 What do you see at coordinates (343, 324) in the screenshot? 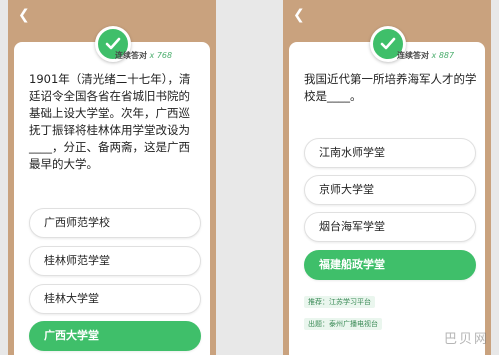
I see `source-label: 出题：泰州广播电视台` at bounding box center [343, 324].